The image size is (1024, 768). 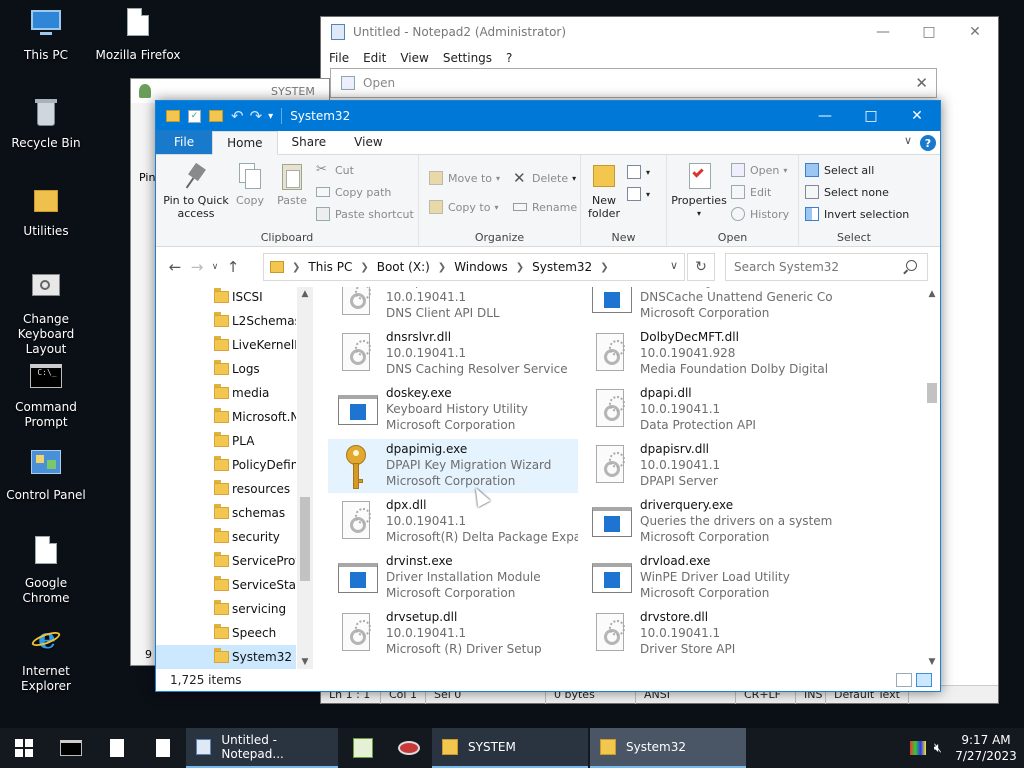 What do you see at coordinates (226, 657) in the screenshot?
I see `nav-tree-item: System32` at bounding box center [226, 657].